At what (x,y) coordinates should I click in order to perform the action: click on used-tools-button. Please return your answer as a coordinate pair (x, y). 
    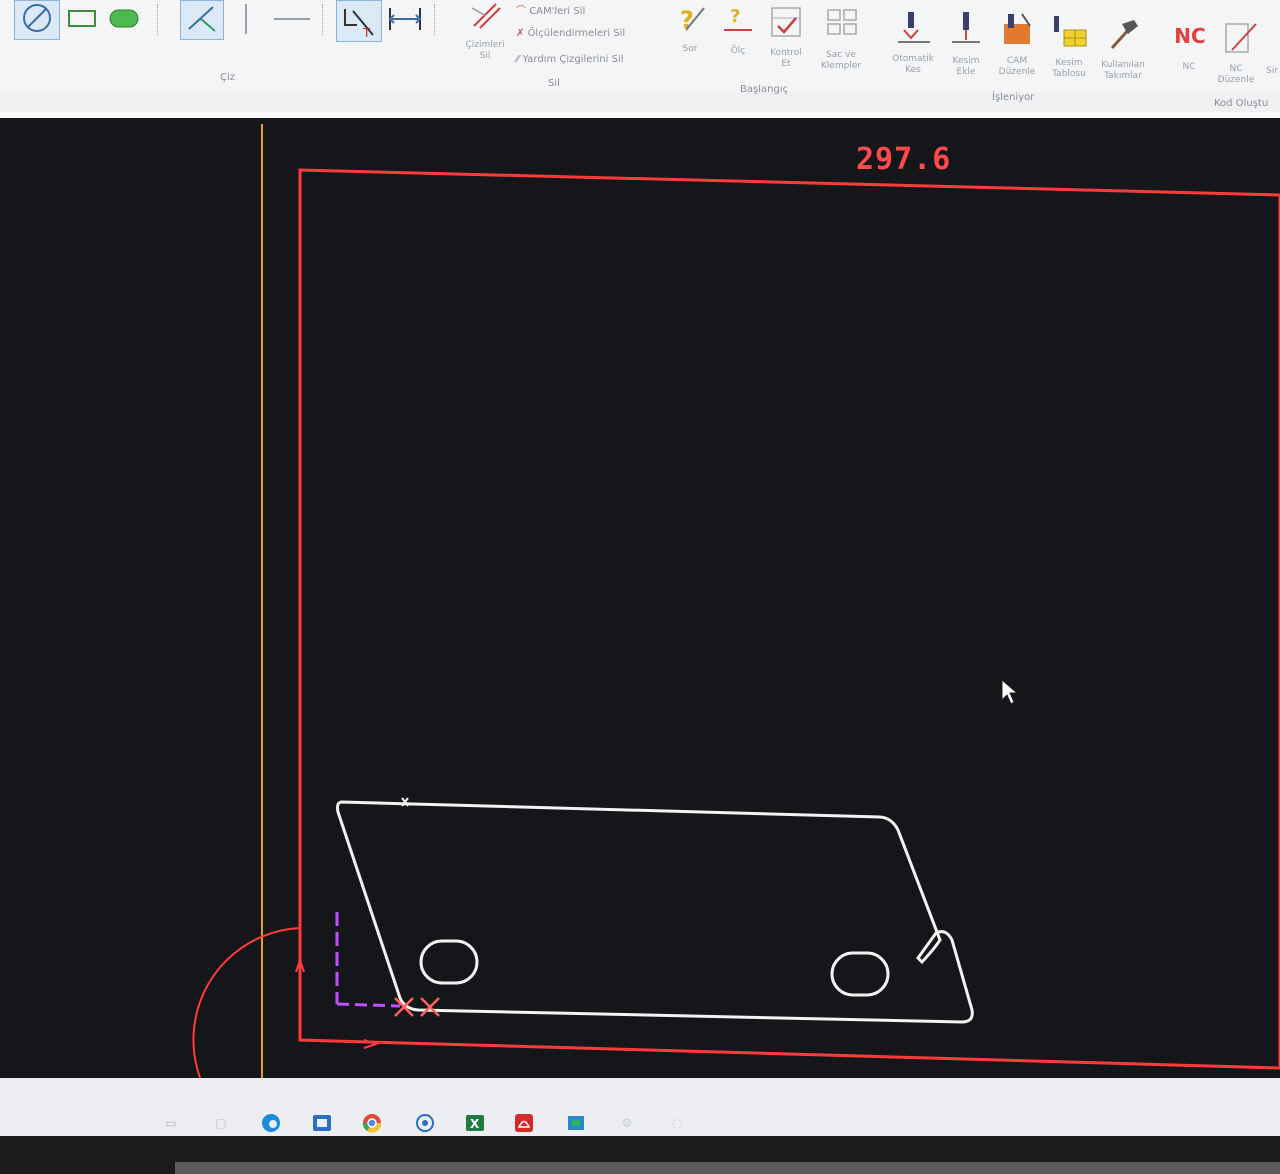
    Looking at the image, I should click on (1123, 33).